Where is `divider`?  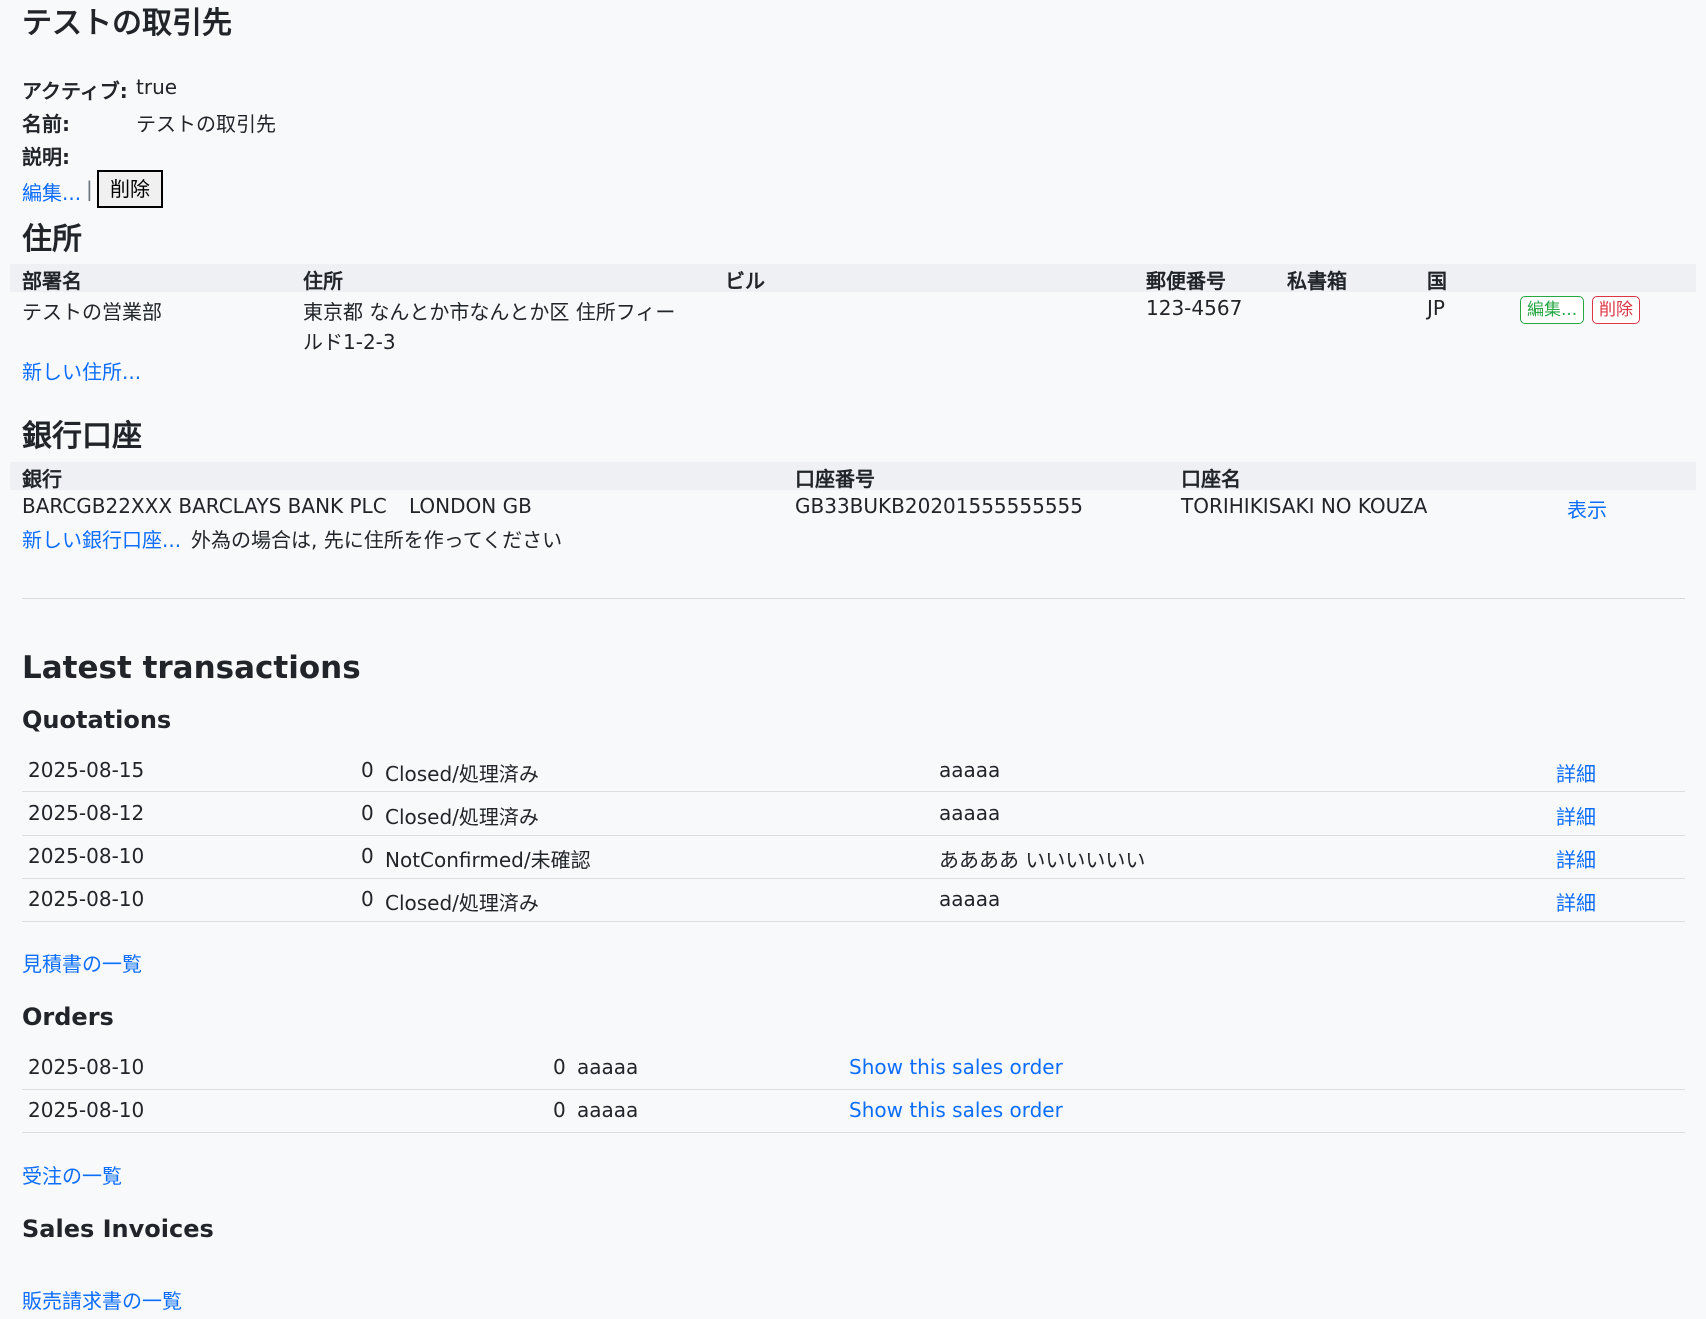 divider is located at coordinates (853, 598).